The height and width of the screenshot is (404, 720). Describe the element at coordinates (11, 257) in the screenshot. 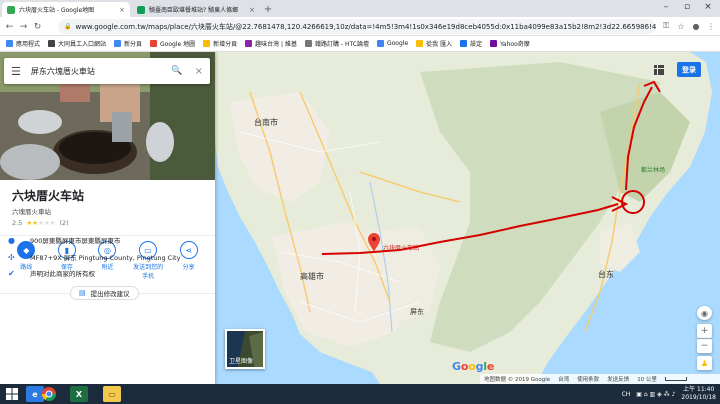

I see `pluscode-icon: ✣` at that location.